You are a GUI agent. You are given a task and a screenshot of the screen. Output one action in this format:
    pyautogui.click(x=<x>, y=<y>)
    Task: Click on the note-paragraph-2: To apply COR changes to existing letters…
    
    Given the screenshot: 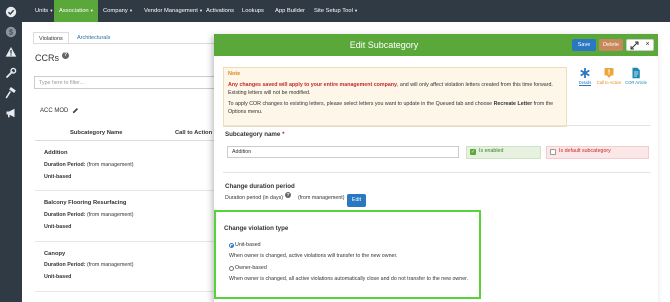 What is the action you would take?
    pyautogui.click(x=391, y=108)
    